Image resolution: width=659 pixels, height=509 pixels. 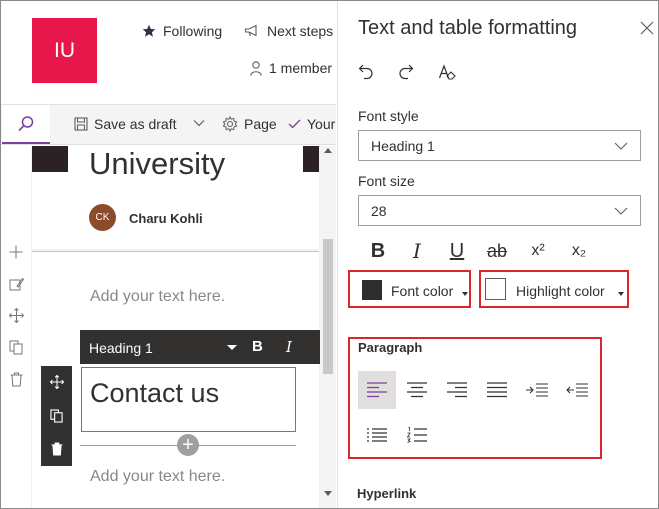 I want to click on highlight-color-button: Highlight color, so click(x=554, y=289).